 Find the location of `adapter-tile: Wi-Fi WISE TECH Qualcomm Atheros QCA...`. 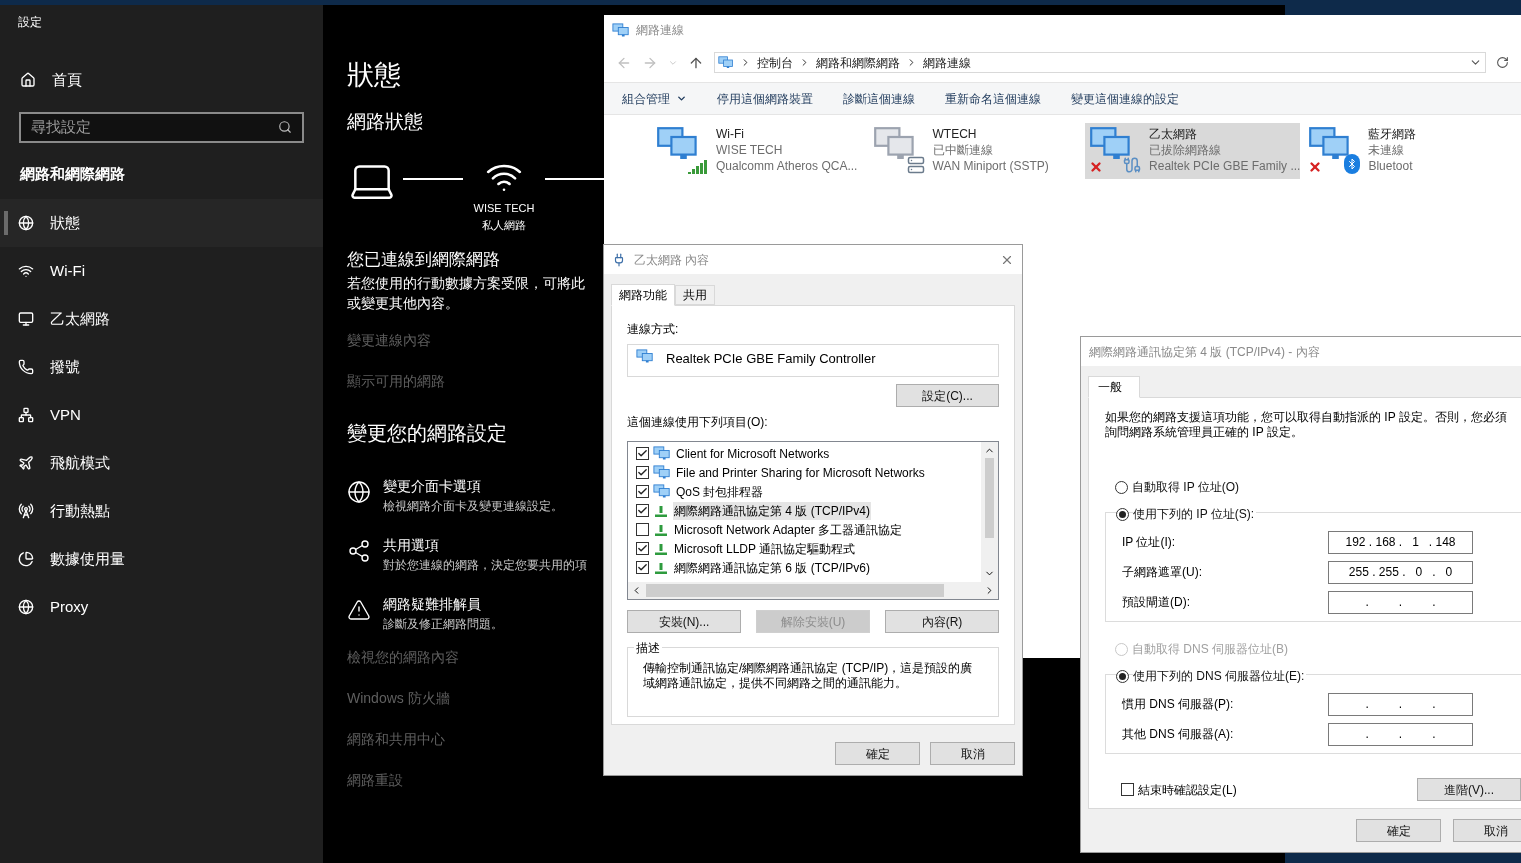

adapter-tile: Wi-Fi WISE TECH Qualcomm Atheros QCA... is located at coordinates (758, 151).